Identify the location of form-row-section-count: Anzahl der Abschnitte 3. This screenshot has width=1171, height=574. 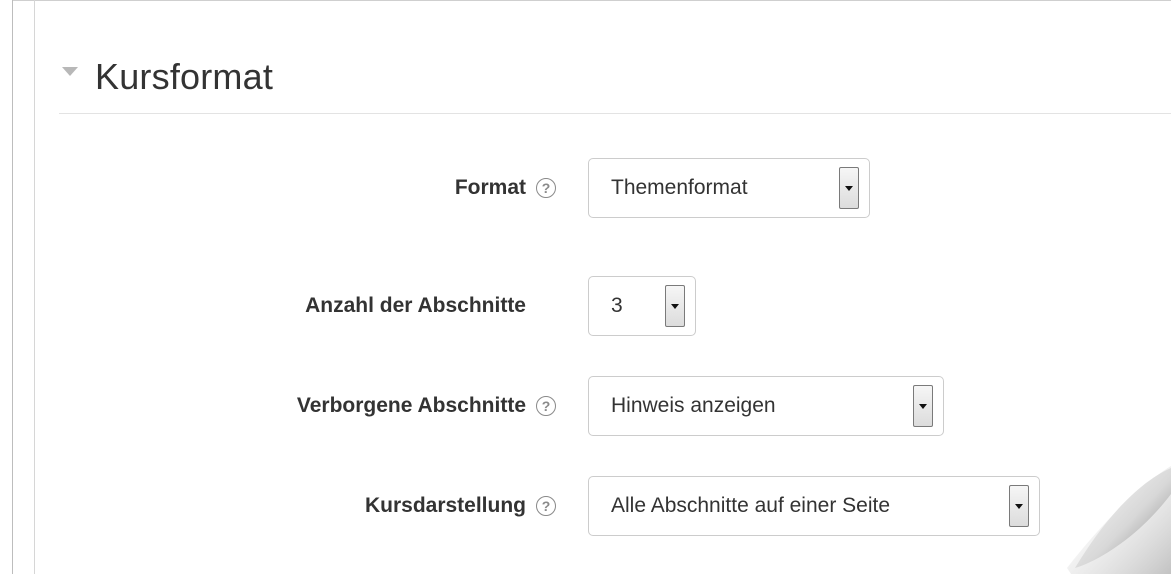
(585, 306).